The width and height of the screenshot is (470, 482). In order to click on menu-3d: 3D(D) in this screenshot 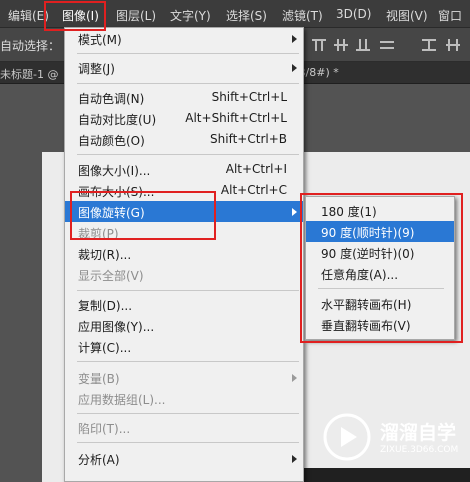, I will do `click(353, 14)`.